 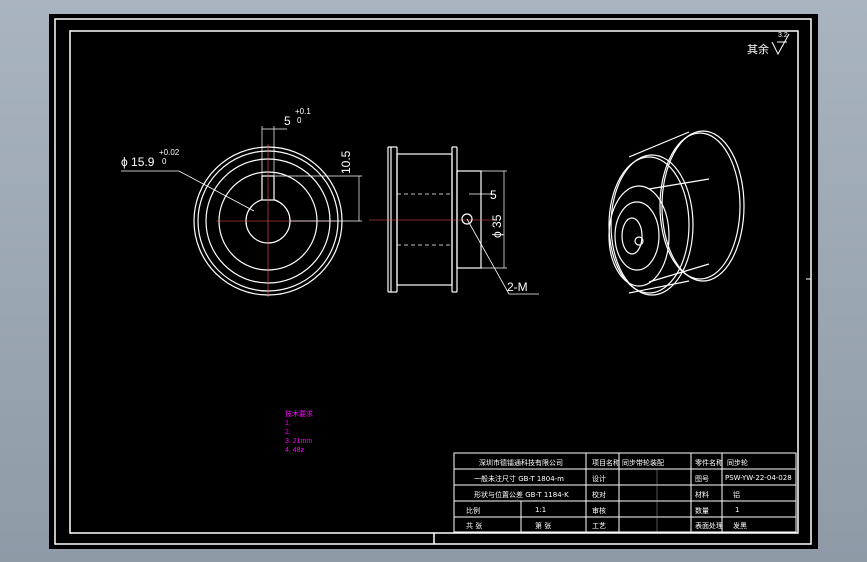 I want to click on bore-tol-lower: 0, so click(x=164, y=161).